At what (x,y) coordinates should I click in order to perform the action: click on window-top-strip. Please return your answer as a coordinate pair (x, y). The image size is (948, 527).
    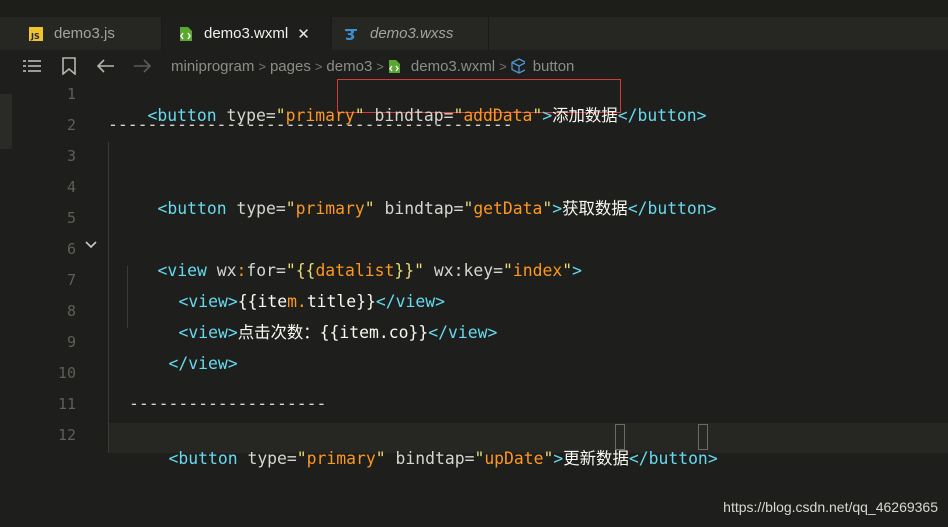
    Looking at the image, I should click on (474, 8).